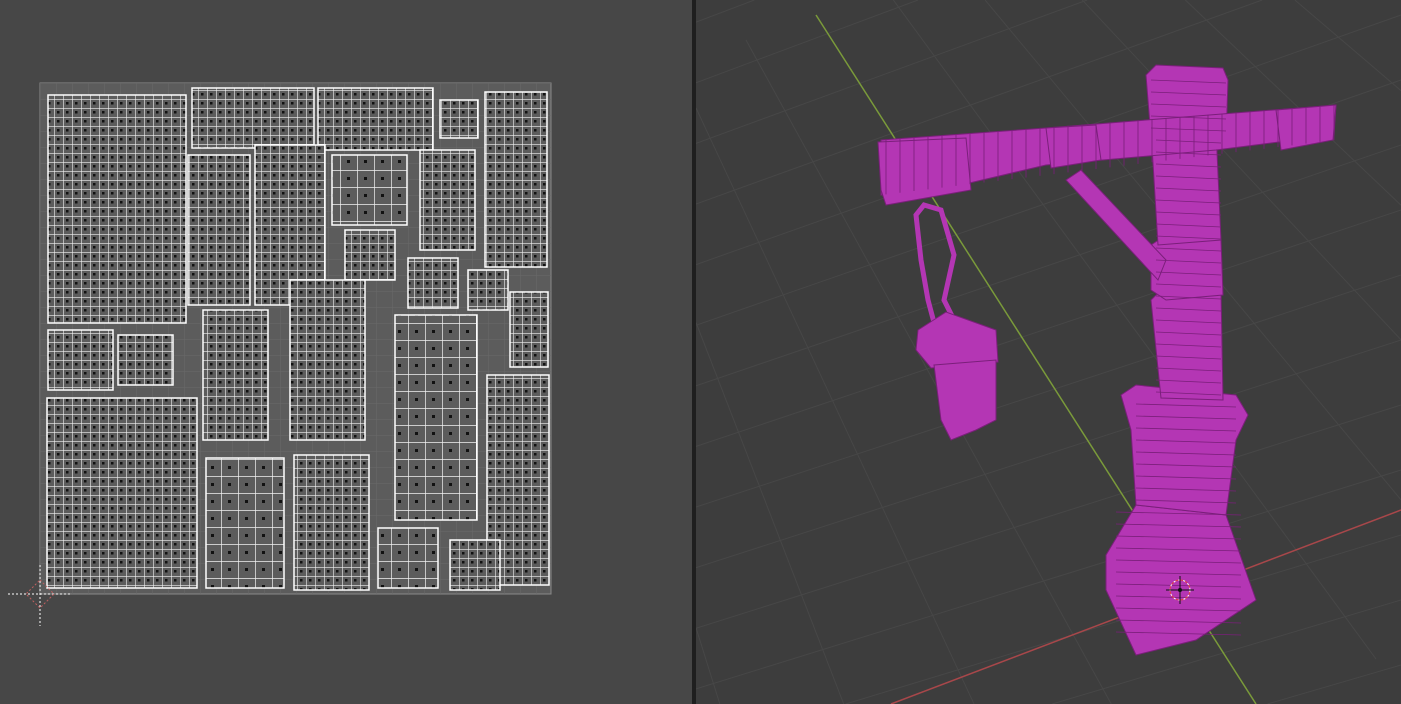 This screenshot has width=1401, height=704. I want to click on lantern-top, so click(957, 340).